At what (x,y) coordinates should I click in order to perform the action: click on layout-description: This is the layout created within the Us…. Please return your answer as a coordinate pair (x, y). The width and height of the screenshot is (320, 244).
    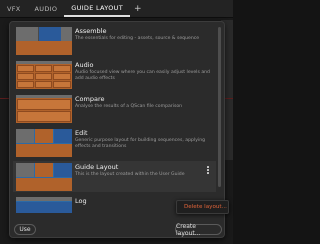
    Looking at the image, I should click on (130, 174).